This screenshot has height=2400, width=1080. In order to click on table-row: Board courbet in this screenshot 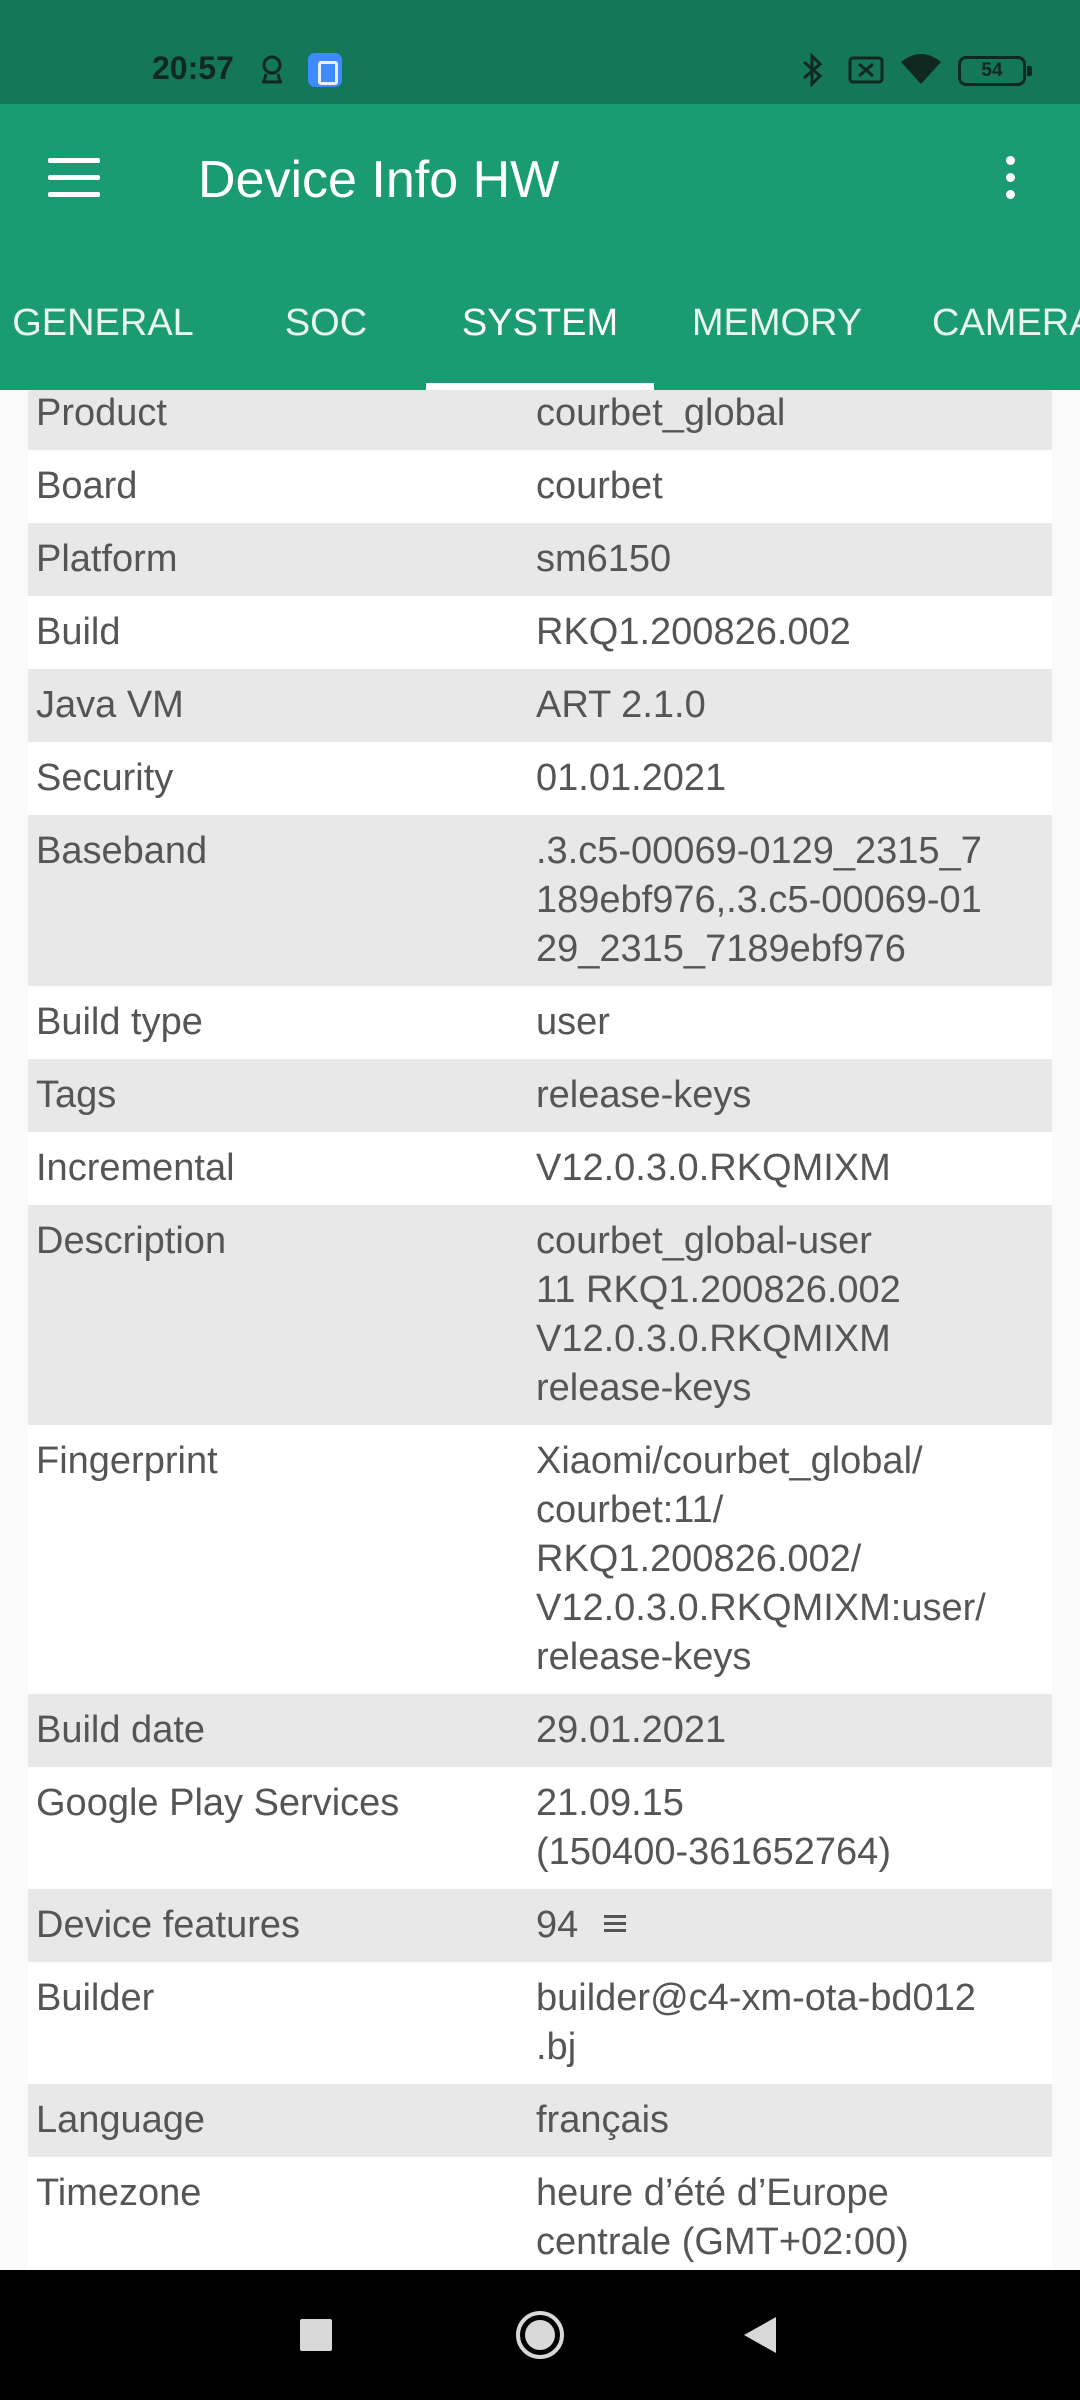, I will do `click(540, 486)`.